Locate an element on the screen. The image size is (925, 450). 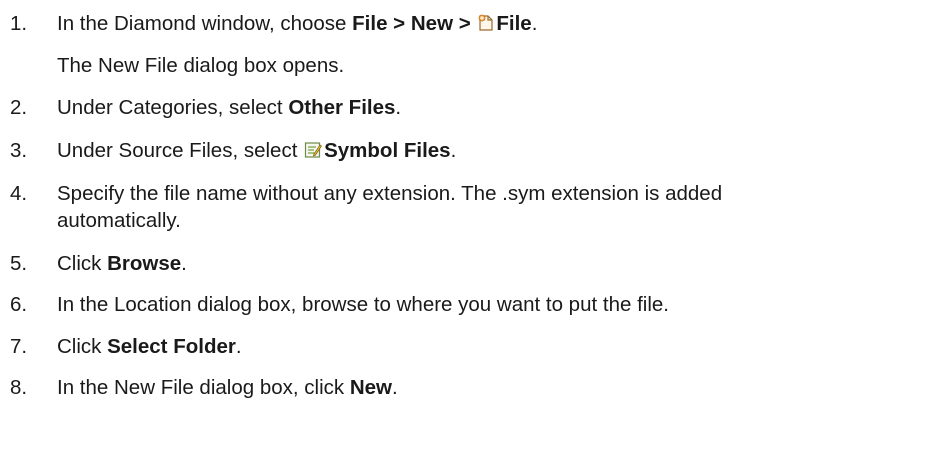
ui-term: Select Folder is located at coordinates (171, 346).